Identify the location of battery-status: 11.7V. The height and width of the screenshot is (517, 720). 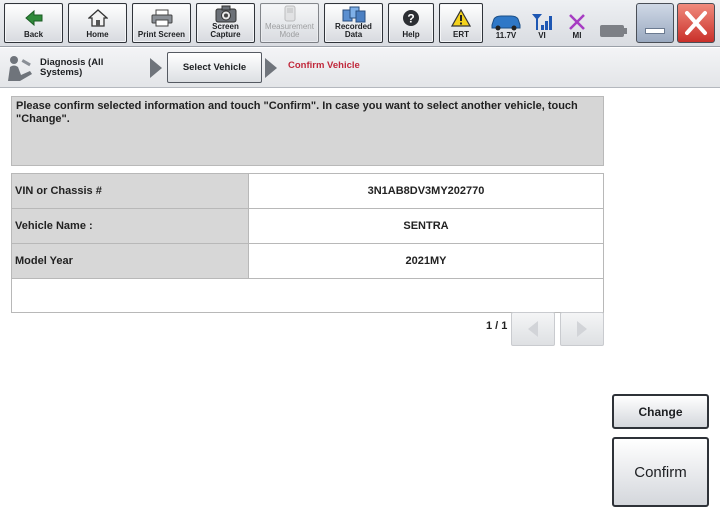
(506, 23).